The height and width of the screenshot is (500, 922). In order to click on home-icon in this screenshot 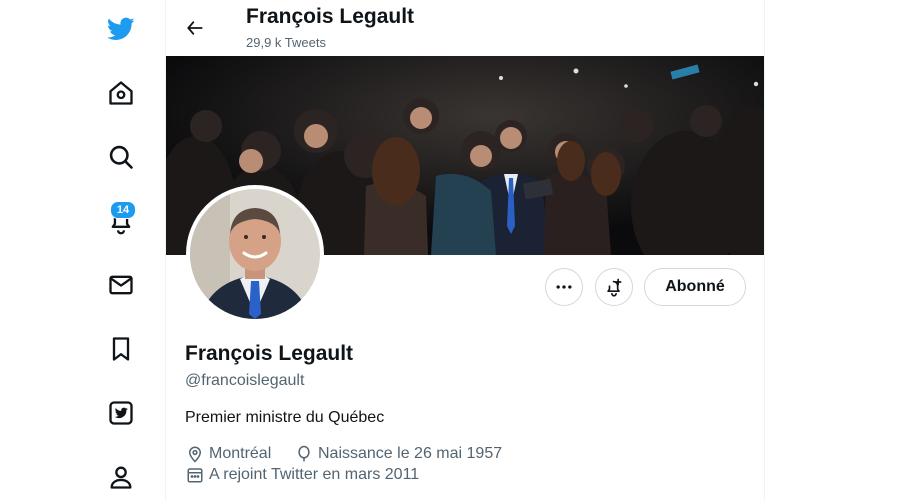, I will do `click(121, 93)`.